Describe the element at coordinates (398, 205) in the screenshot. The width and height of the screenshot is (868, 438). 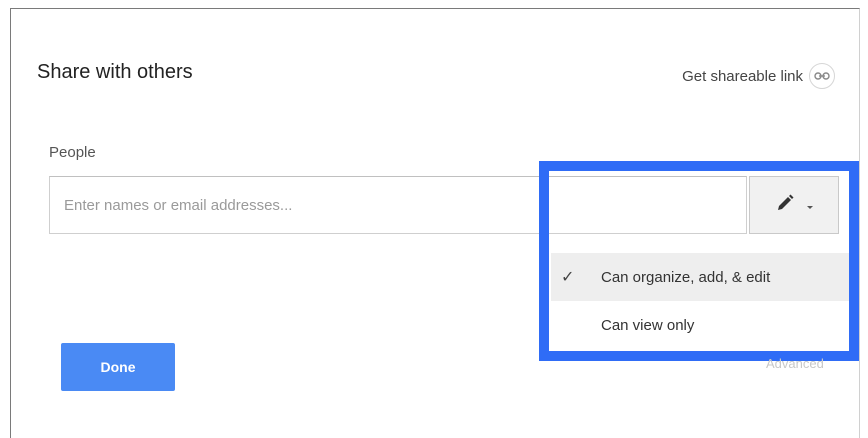
I see `people-input` at that location.